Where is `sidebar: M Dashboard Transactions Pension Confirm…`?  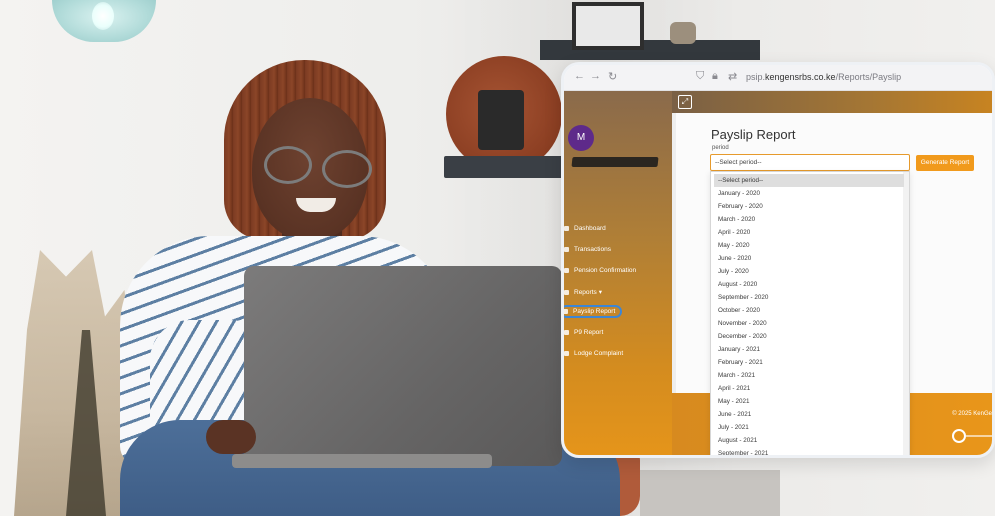
sidebar: M Dashboard Transactions Pension Confirm… is located at coordinates (618, 273).